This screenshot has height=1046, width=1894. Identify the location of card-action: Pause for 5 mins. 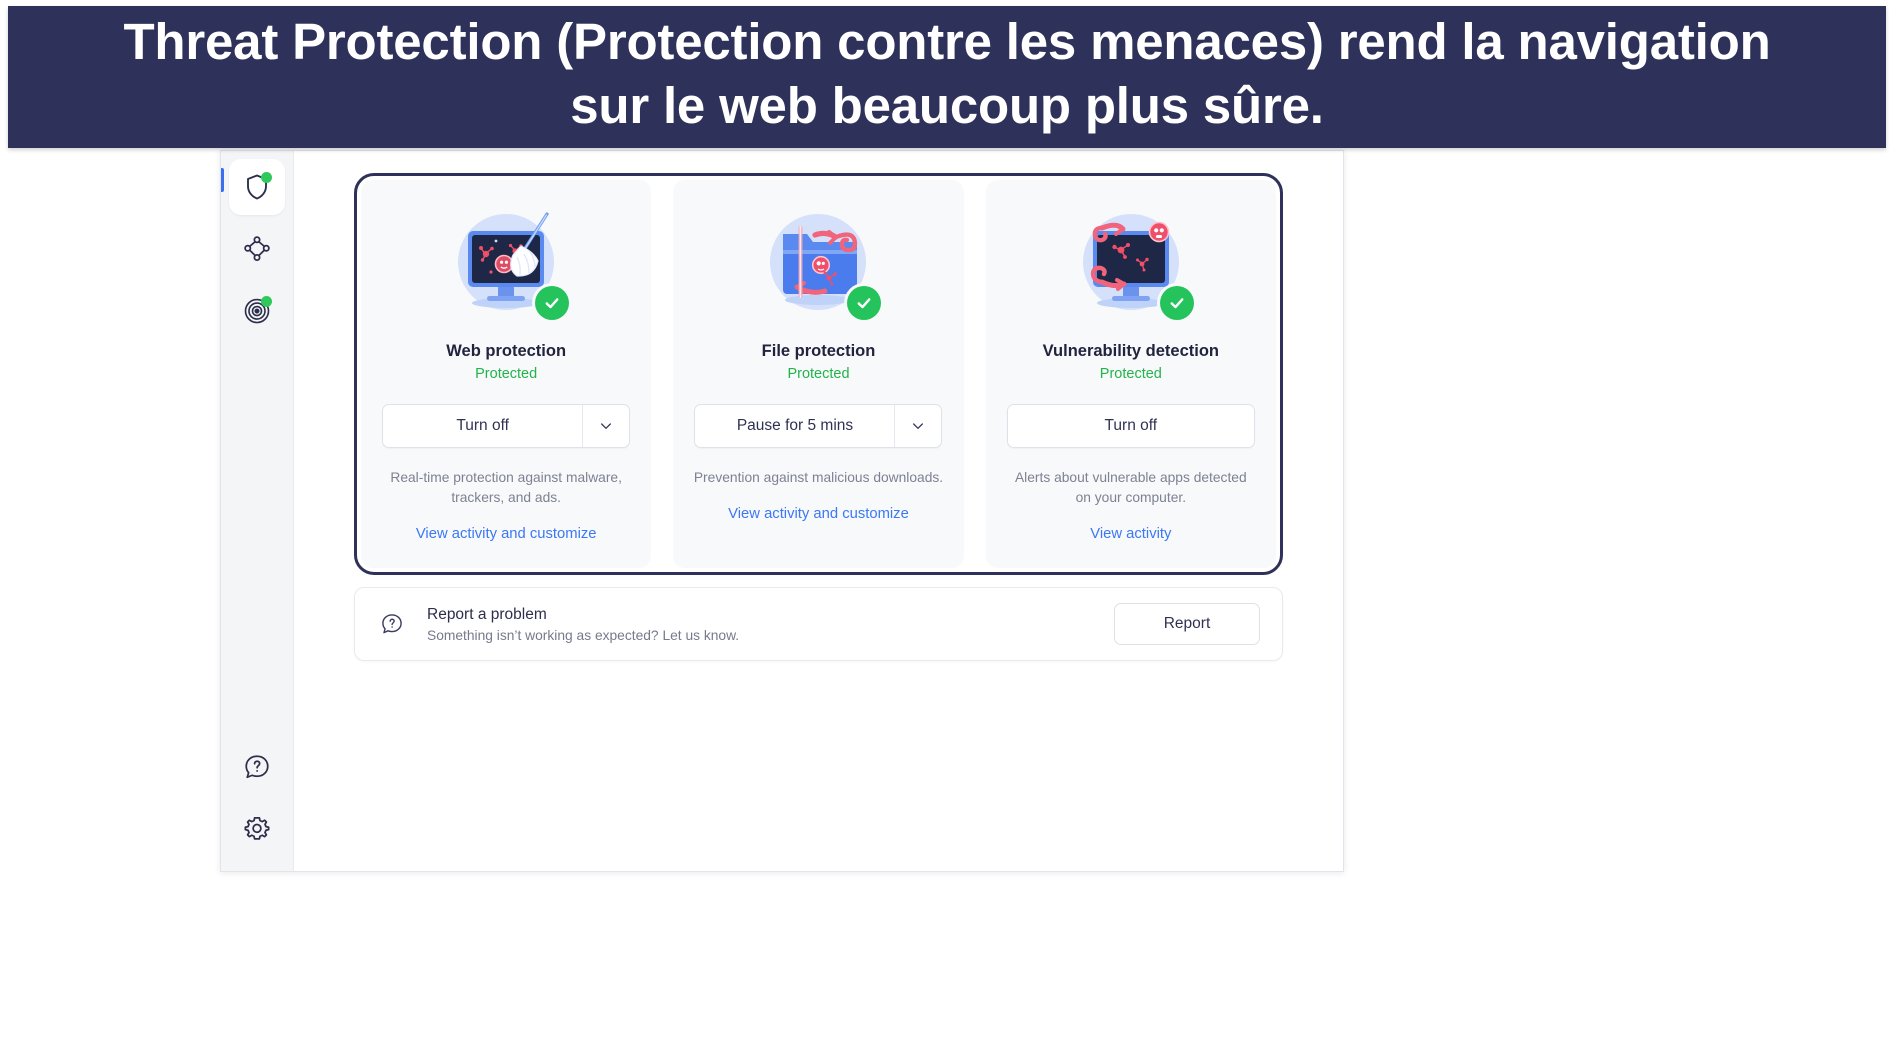
(818, 426).